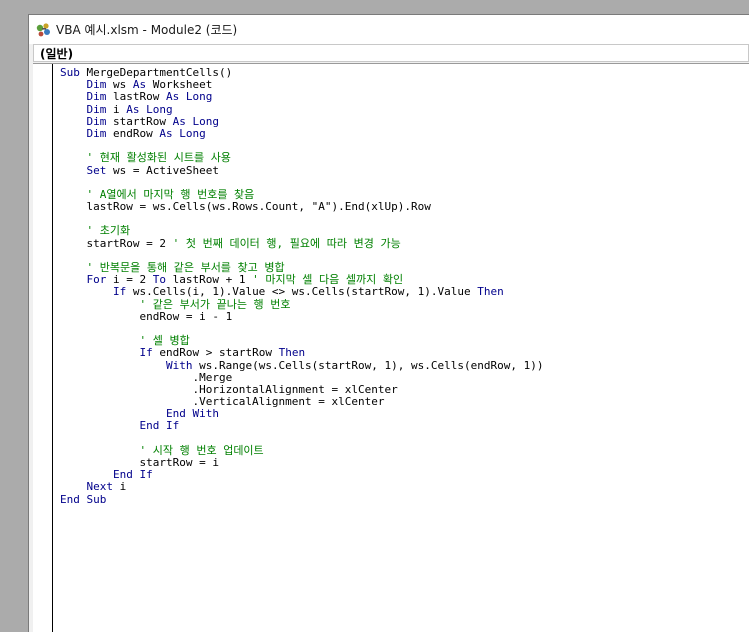  What do you see at coordinates (389, 29) in the screenshot?
I see `title-bar: VBA 예시.xlsm - Module2 (코드)` at bounding box center [389, 29].